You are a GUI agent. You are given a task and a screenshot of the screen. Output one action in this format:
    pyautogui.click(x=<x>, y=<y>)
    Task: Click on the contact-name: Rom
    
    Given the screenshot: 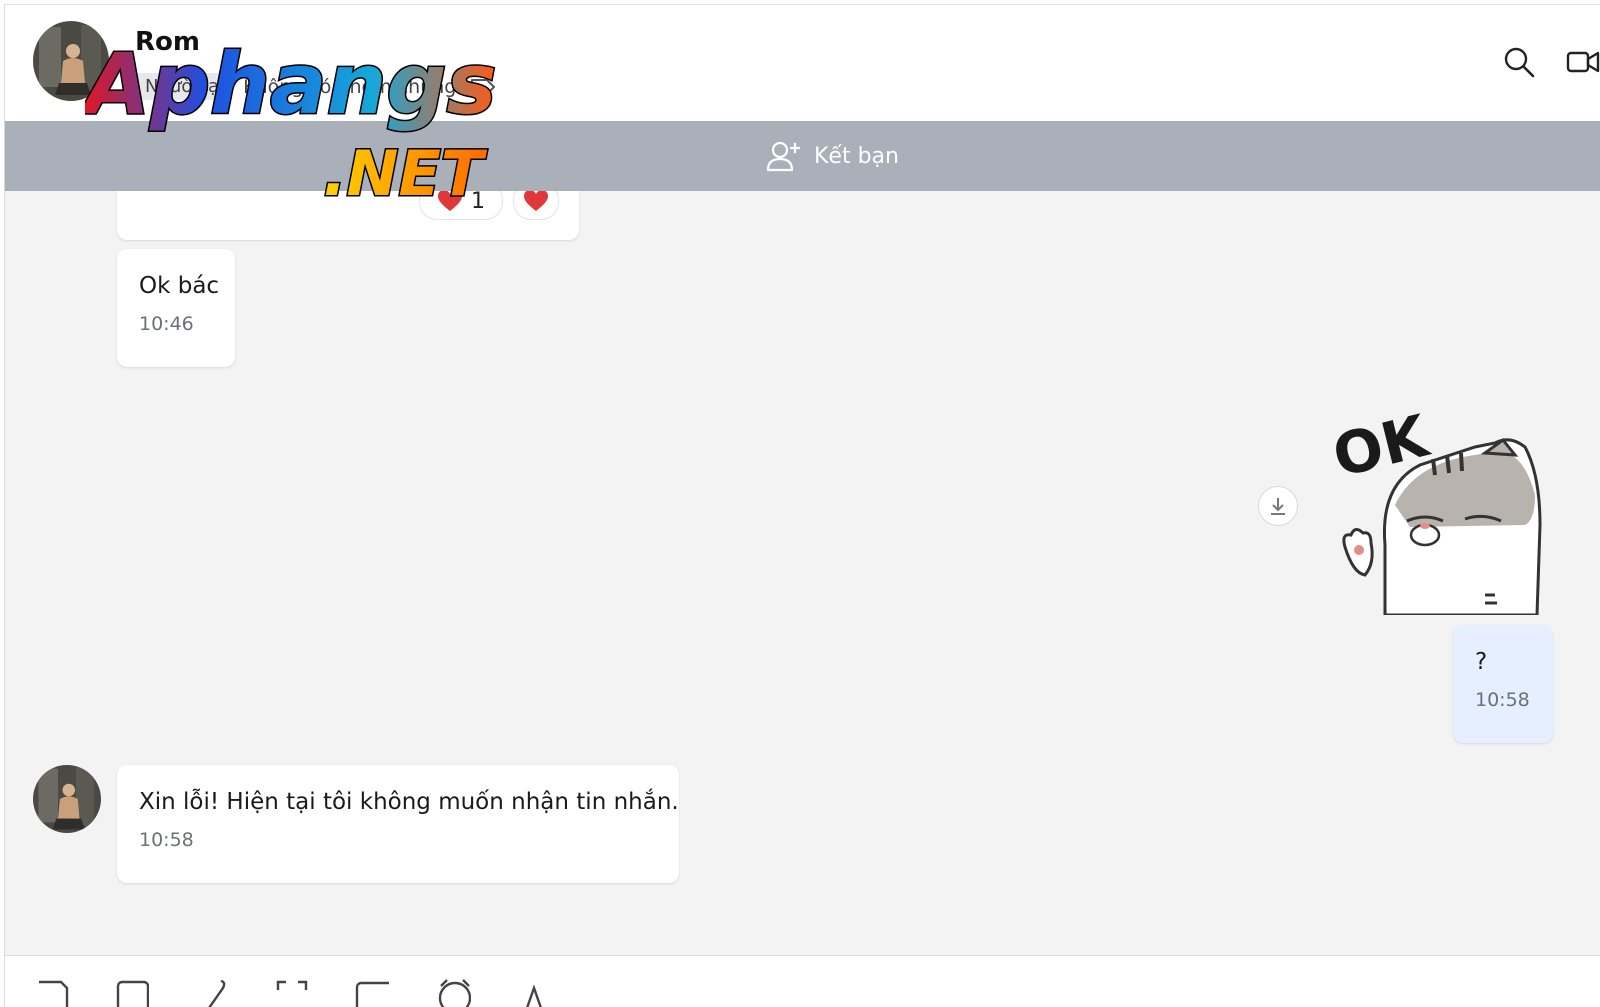 What is the action you would take?
    pyautogui.click(x=167, y=42)
    